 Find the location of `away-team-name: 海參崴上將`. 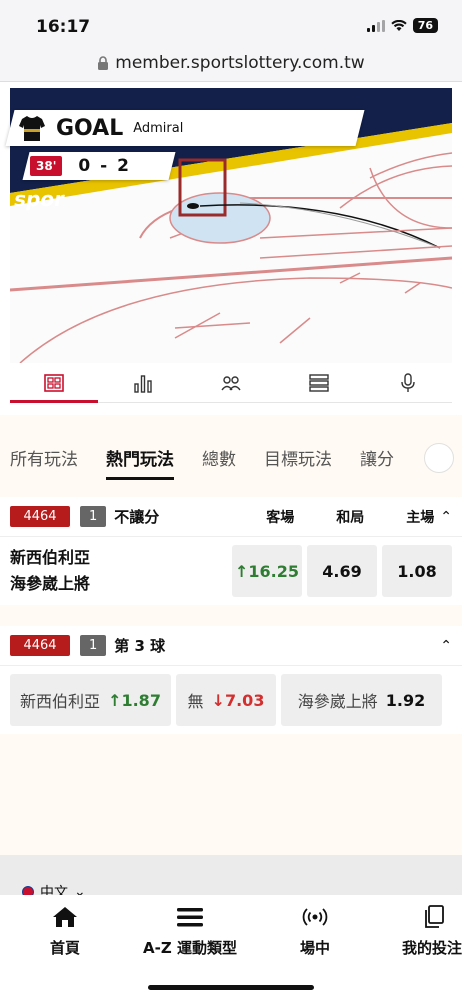

away-team-name: 海參崴上將 is located at coordinates (50, 583).